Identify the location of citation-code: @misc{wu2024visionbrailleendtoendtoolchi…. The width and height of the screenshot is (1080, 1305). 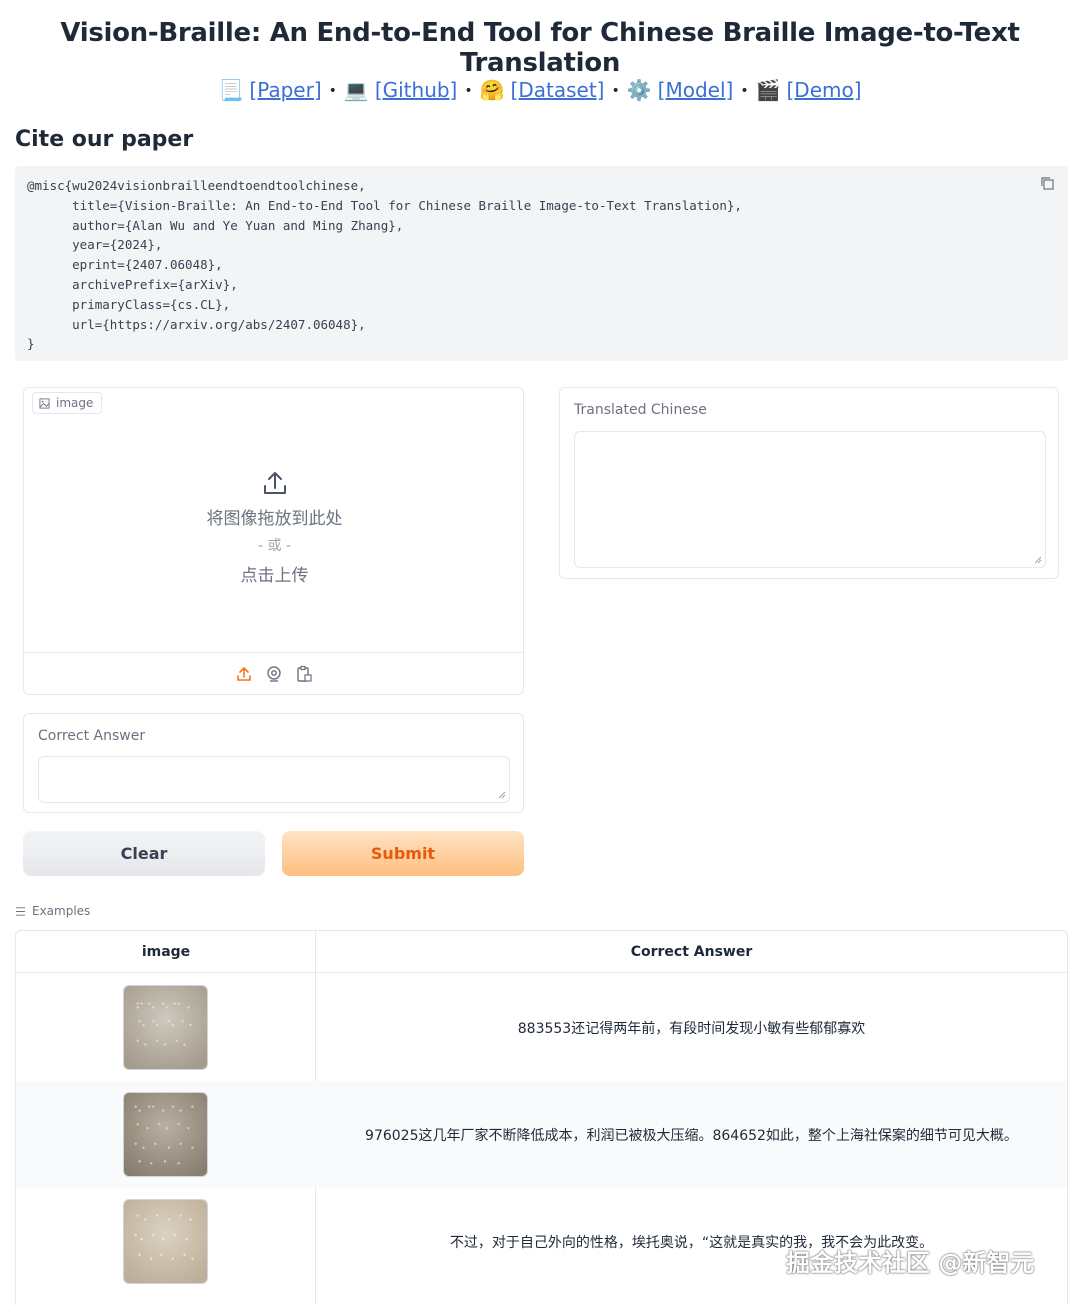
(384, 265).